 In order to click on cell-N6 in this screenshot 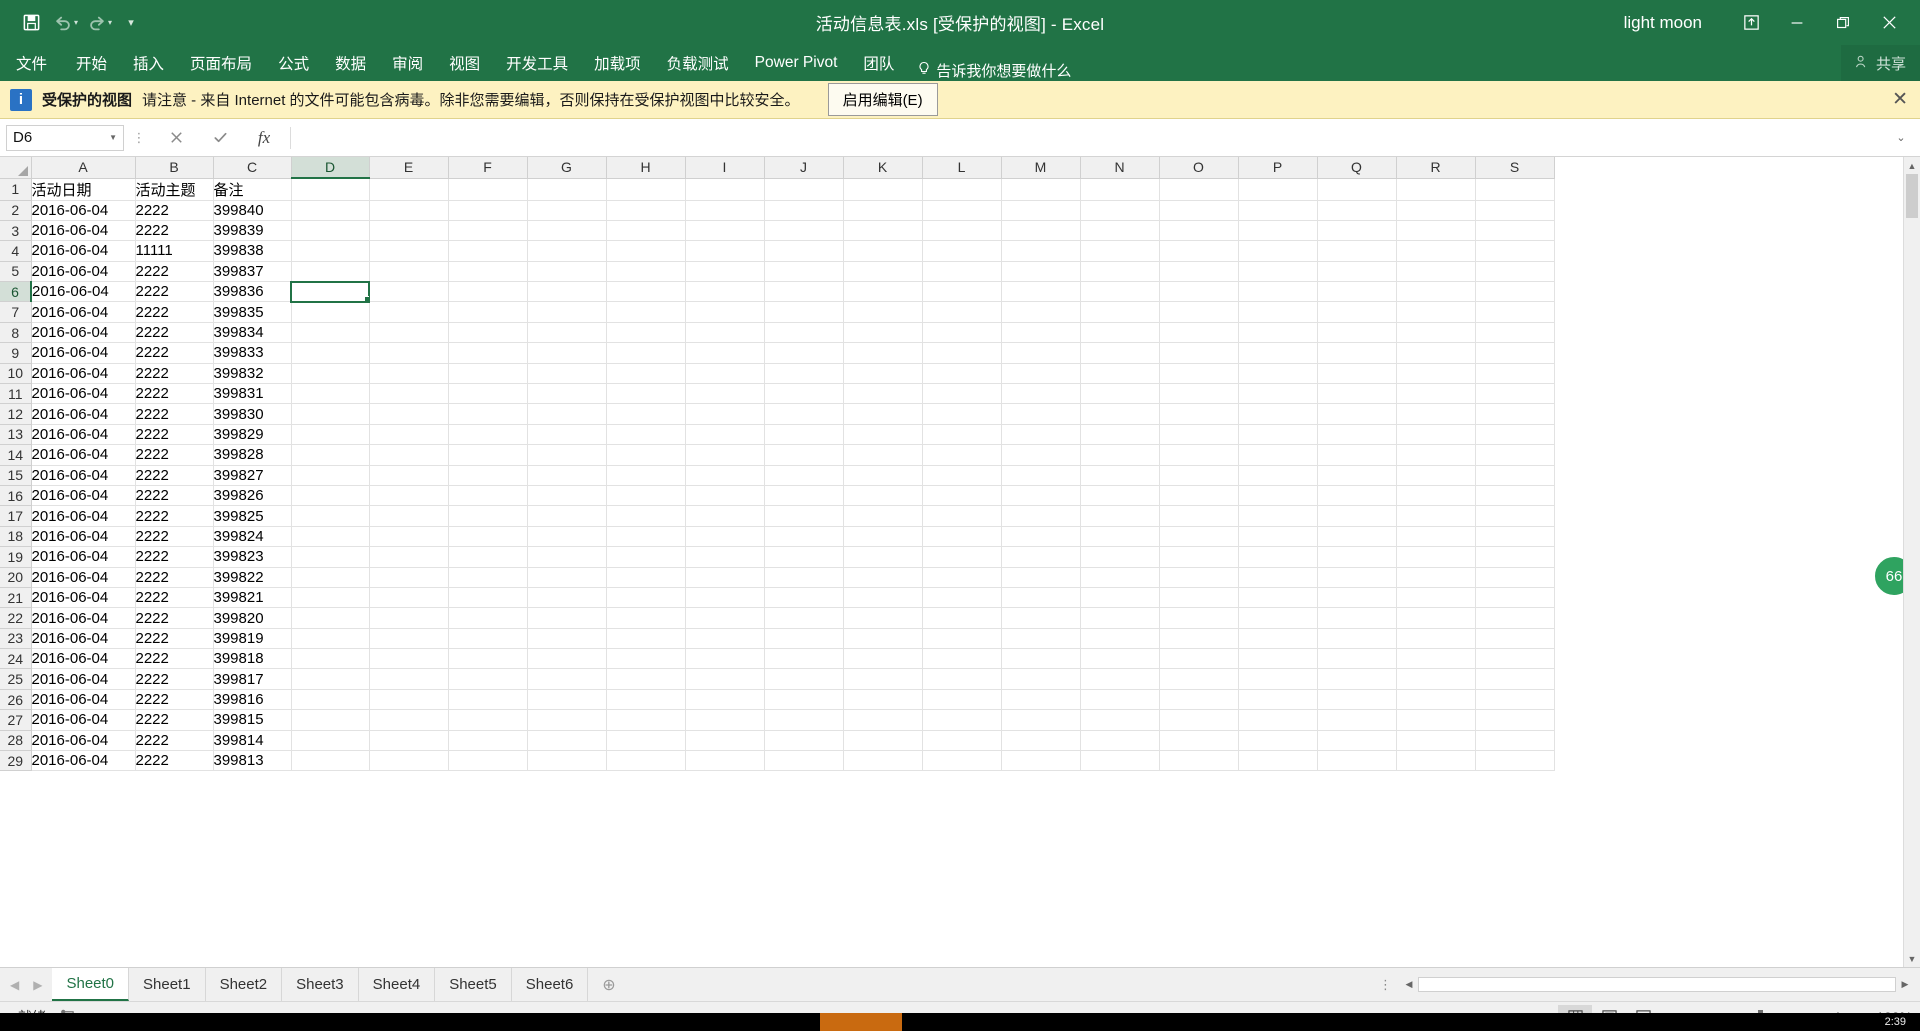, I will do `click(1120, 292)`.